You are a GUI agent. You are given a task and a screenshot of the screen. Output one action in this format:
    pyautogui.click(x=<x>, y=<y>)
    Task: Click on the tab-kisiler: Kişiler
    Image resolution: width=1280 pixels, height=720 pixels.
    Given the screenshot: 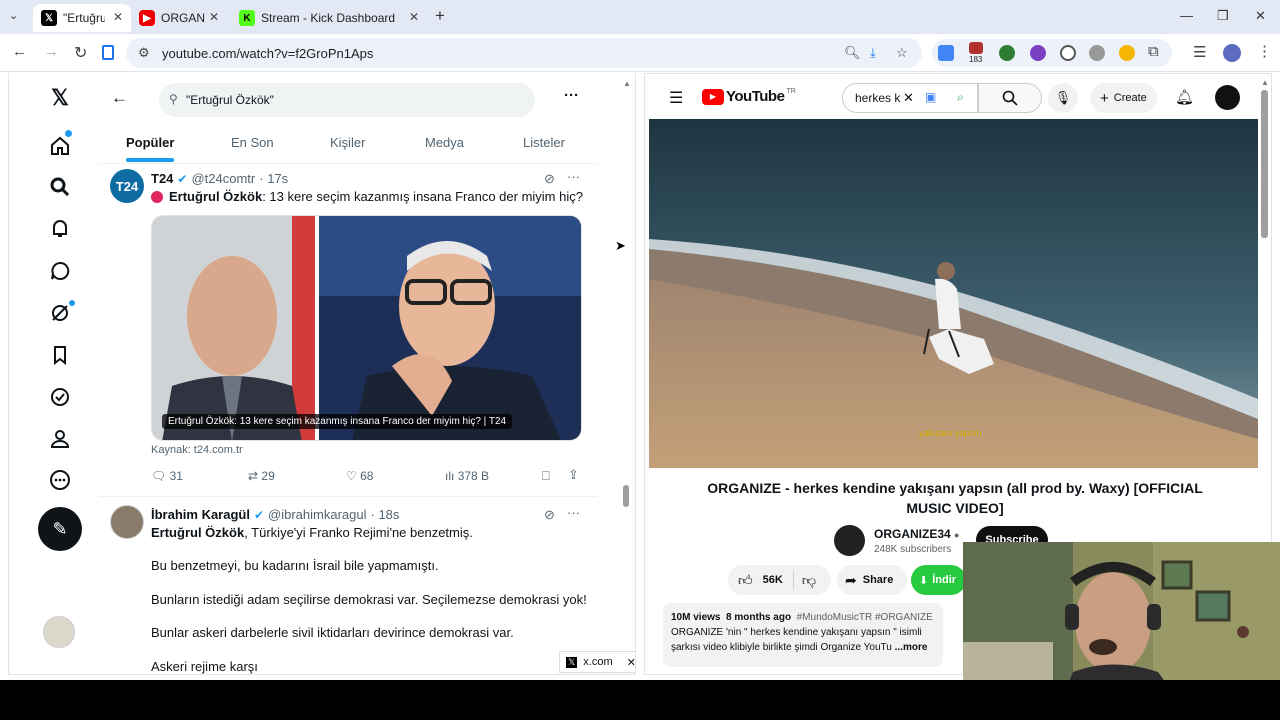 What is the action you would take?
    pyautogui.click(x=347, y=142)
    